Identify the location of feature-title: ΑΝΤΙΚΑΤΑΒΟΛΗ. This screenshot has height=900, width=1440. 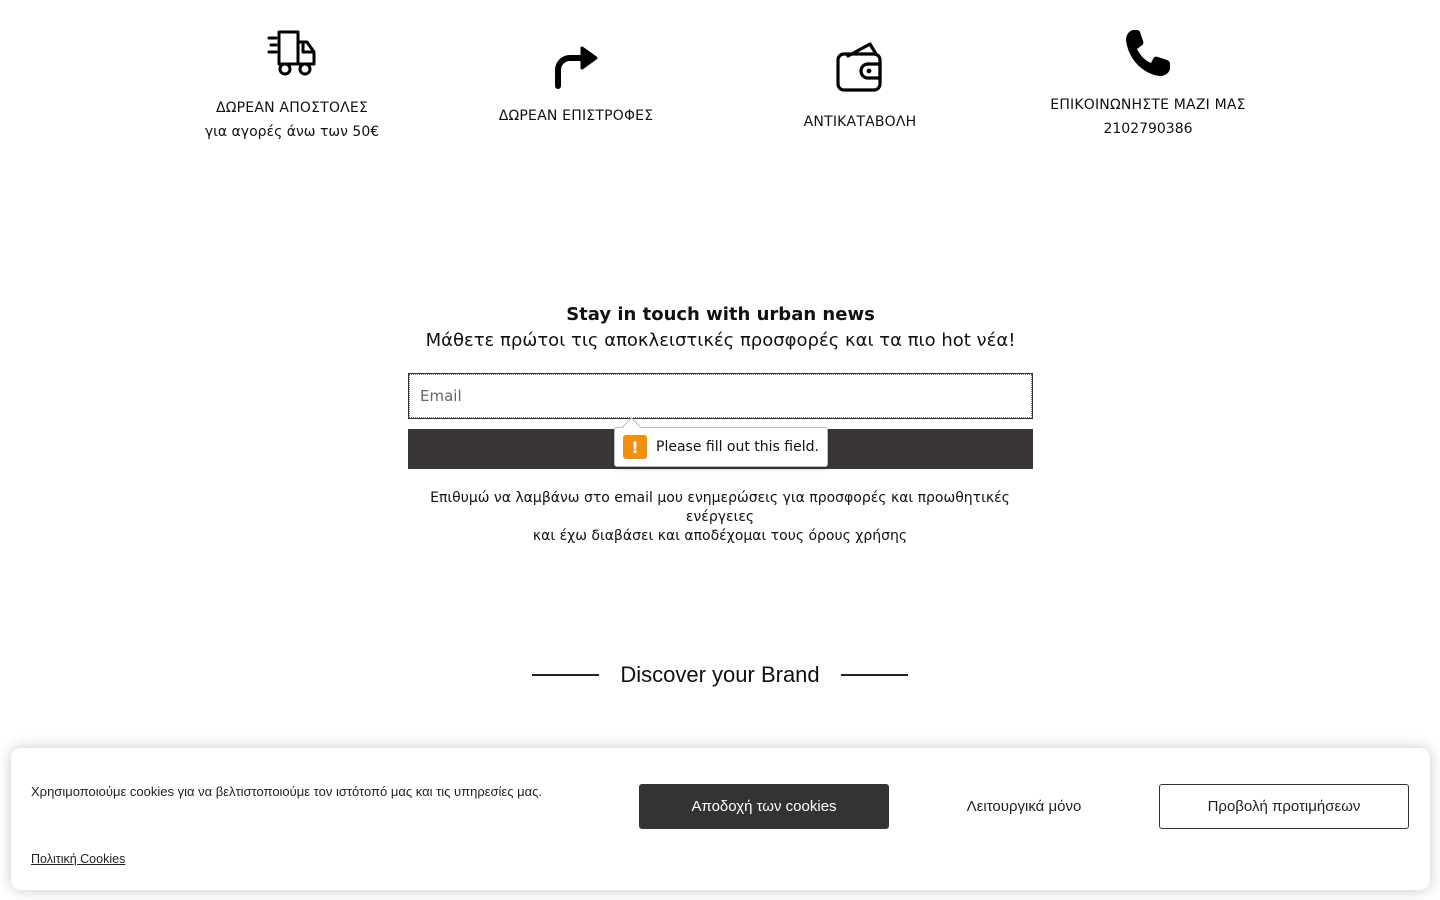
(860, 122).